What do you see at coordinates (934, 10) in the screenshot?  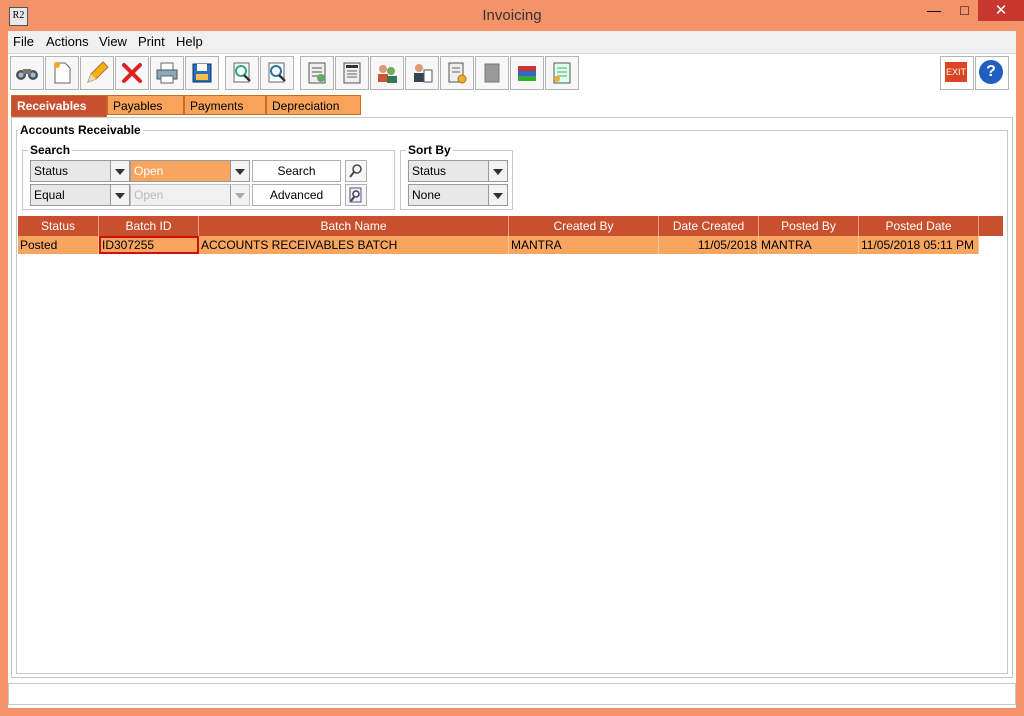 I see `minimize-button: —` at bounding box center [934, 10].